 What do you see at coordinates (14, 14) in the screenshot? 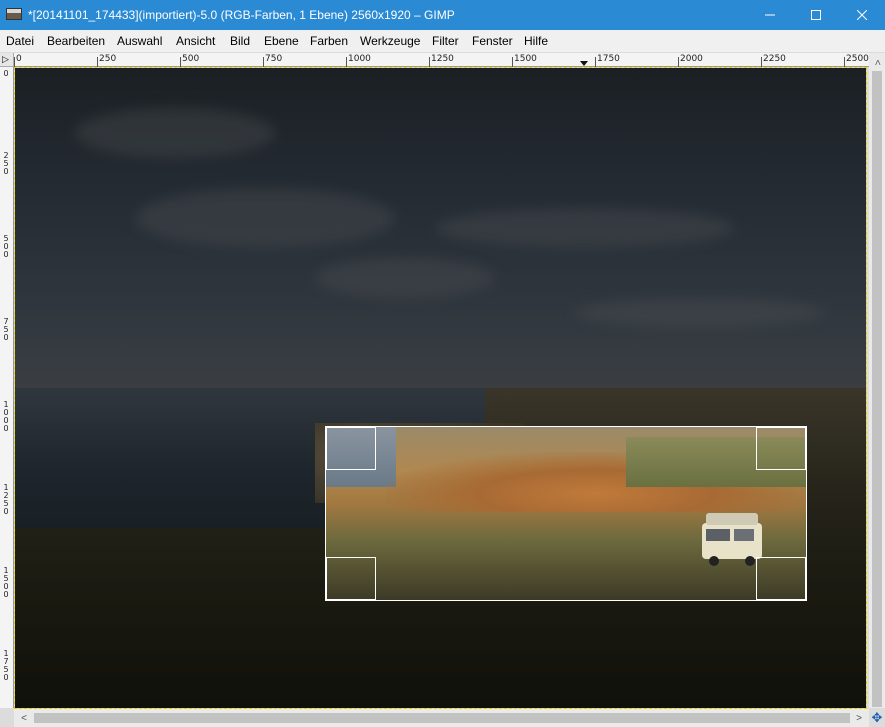
I see `gimp-image-icon` at bounding box center [14, 14].